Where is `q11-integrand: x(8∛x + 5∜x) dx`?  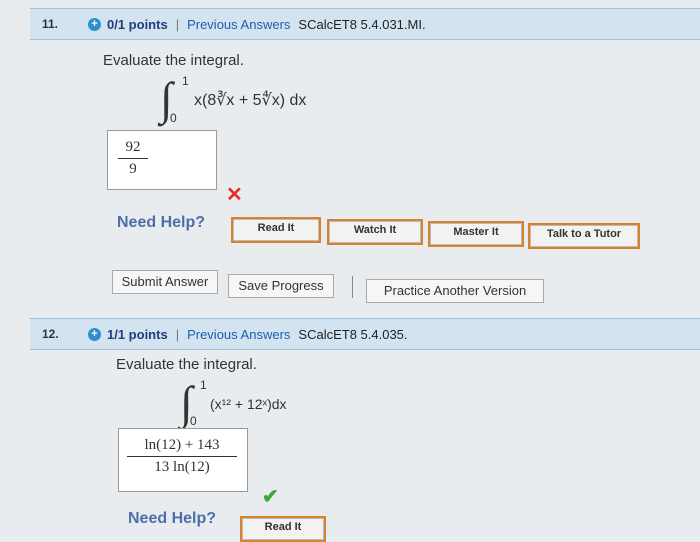
q11-integrand: x(8∛x + 5∜x) dx is located at coordinates (250, 100).